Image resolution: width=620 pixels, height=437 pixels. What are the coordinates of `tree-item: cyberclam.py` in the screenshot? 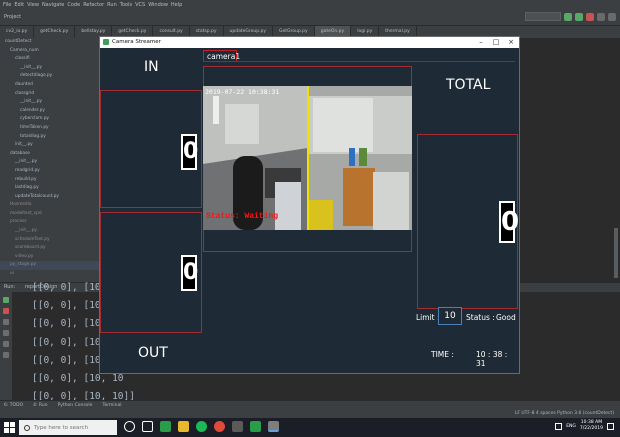 It's located at (50, 119).